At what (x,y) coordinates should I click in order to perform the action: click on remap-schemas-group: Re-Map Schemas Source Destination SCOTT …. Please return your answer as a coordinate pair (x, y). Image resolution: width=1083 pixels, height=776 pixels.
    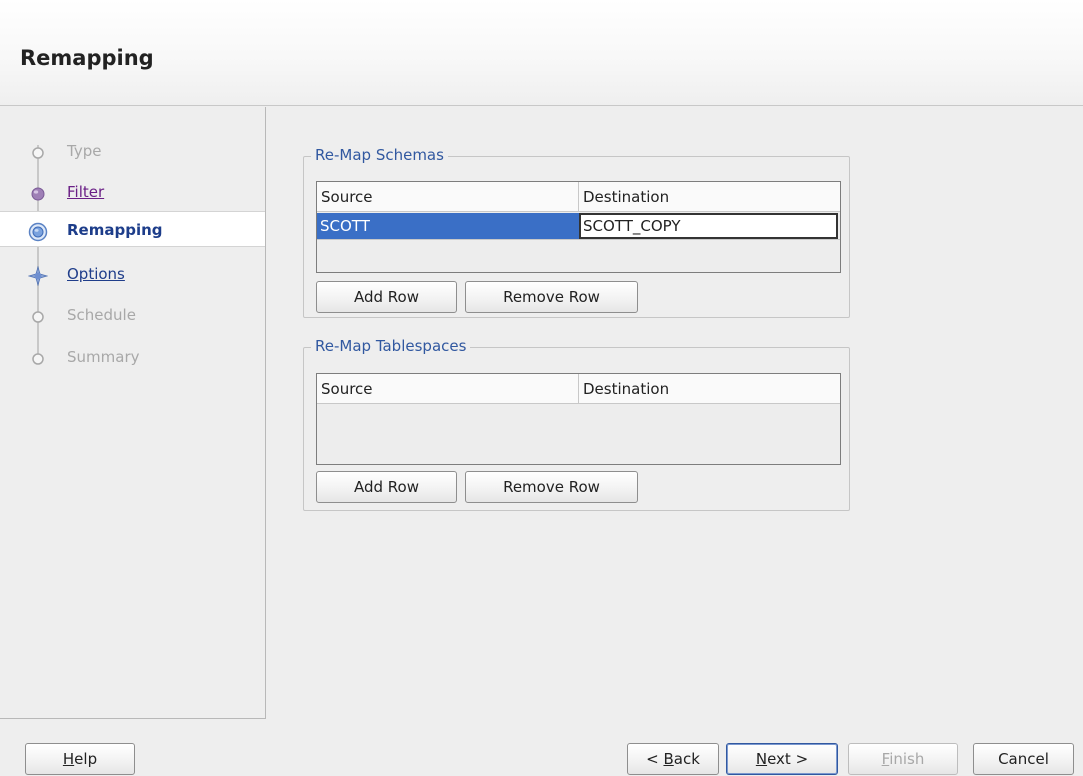
    Looking at the image, I should click on (576, 232).